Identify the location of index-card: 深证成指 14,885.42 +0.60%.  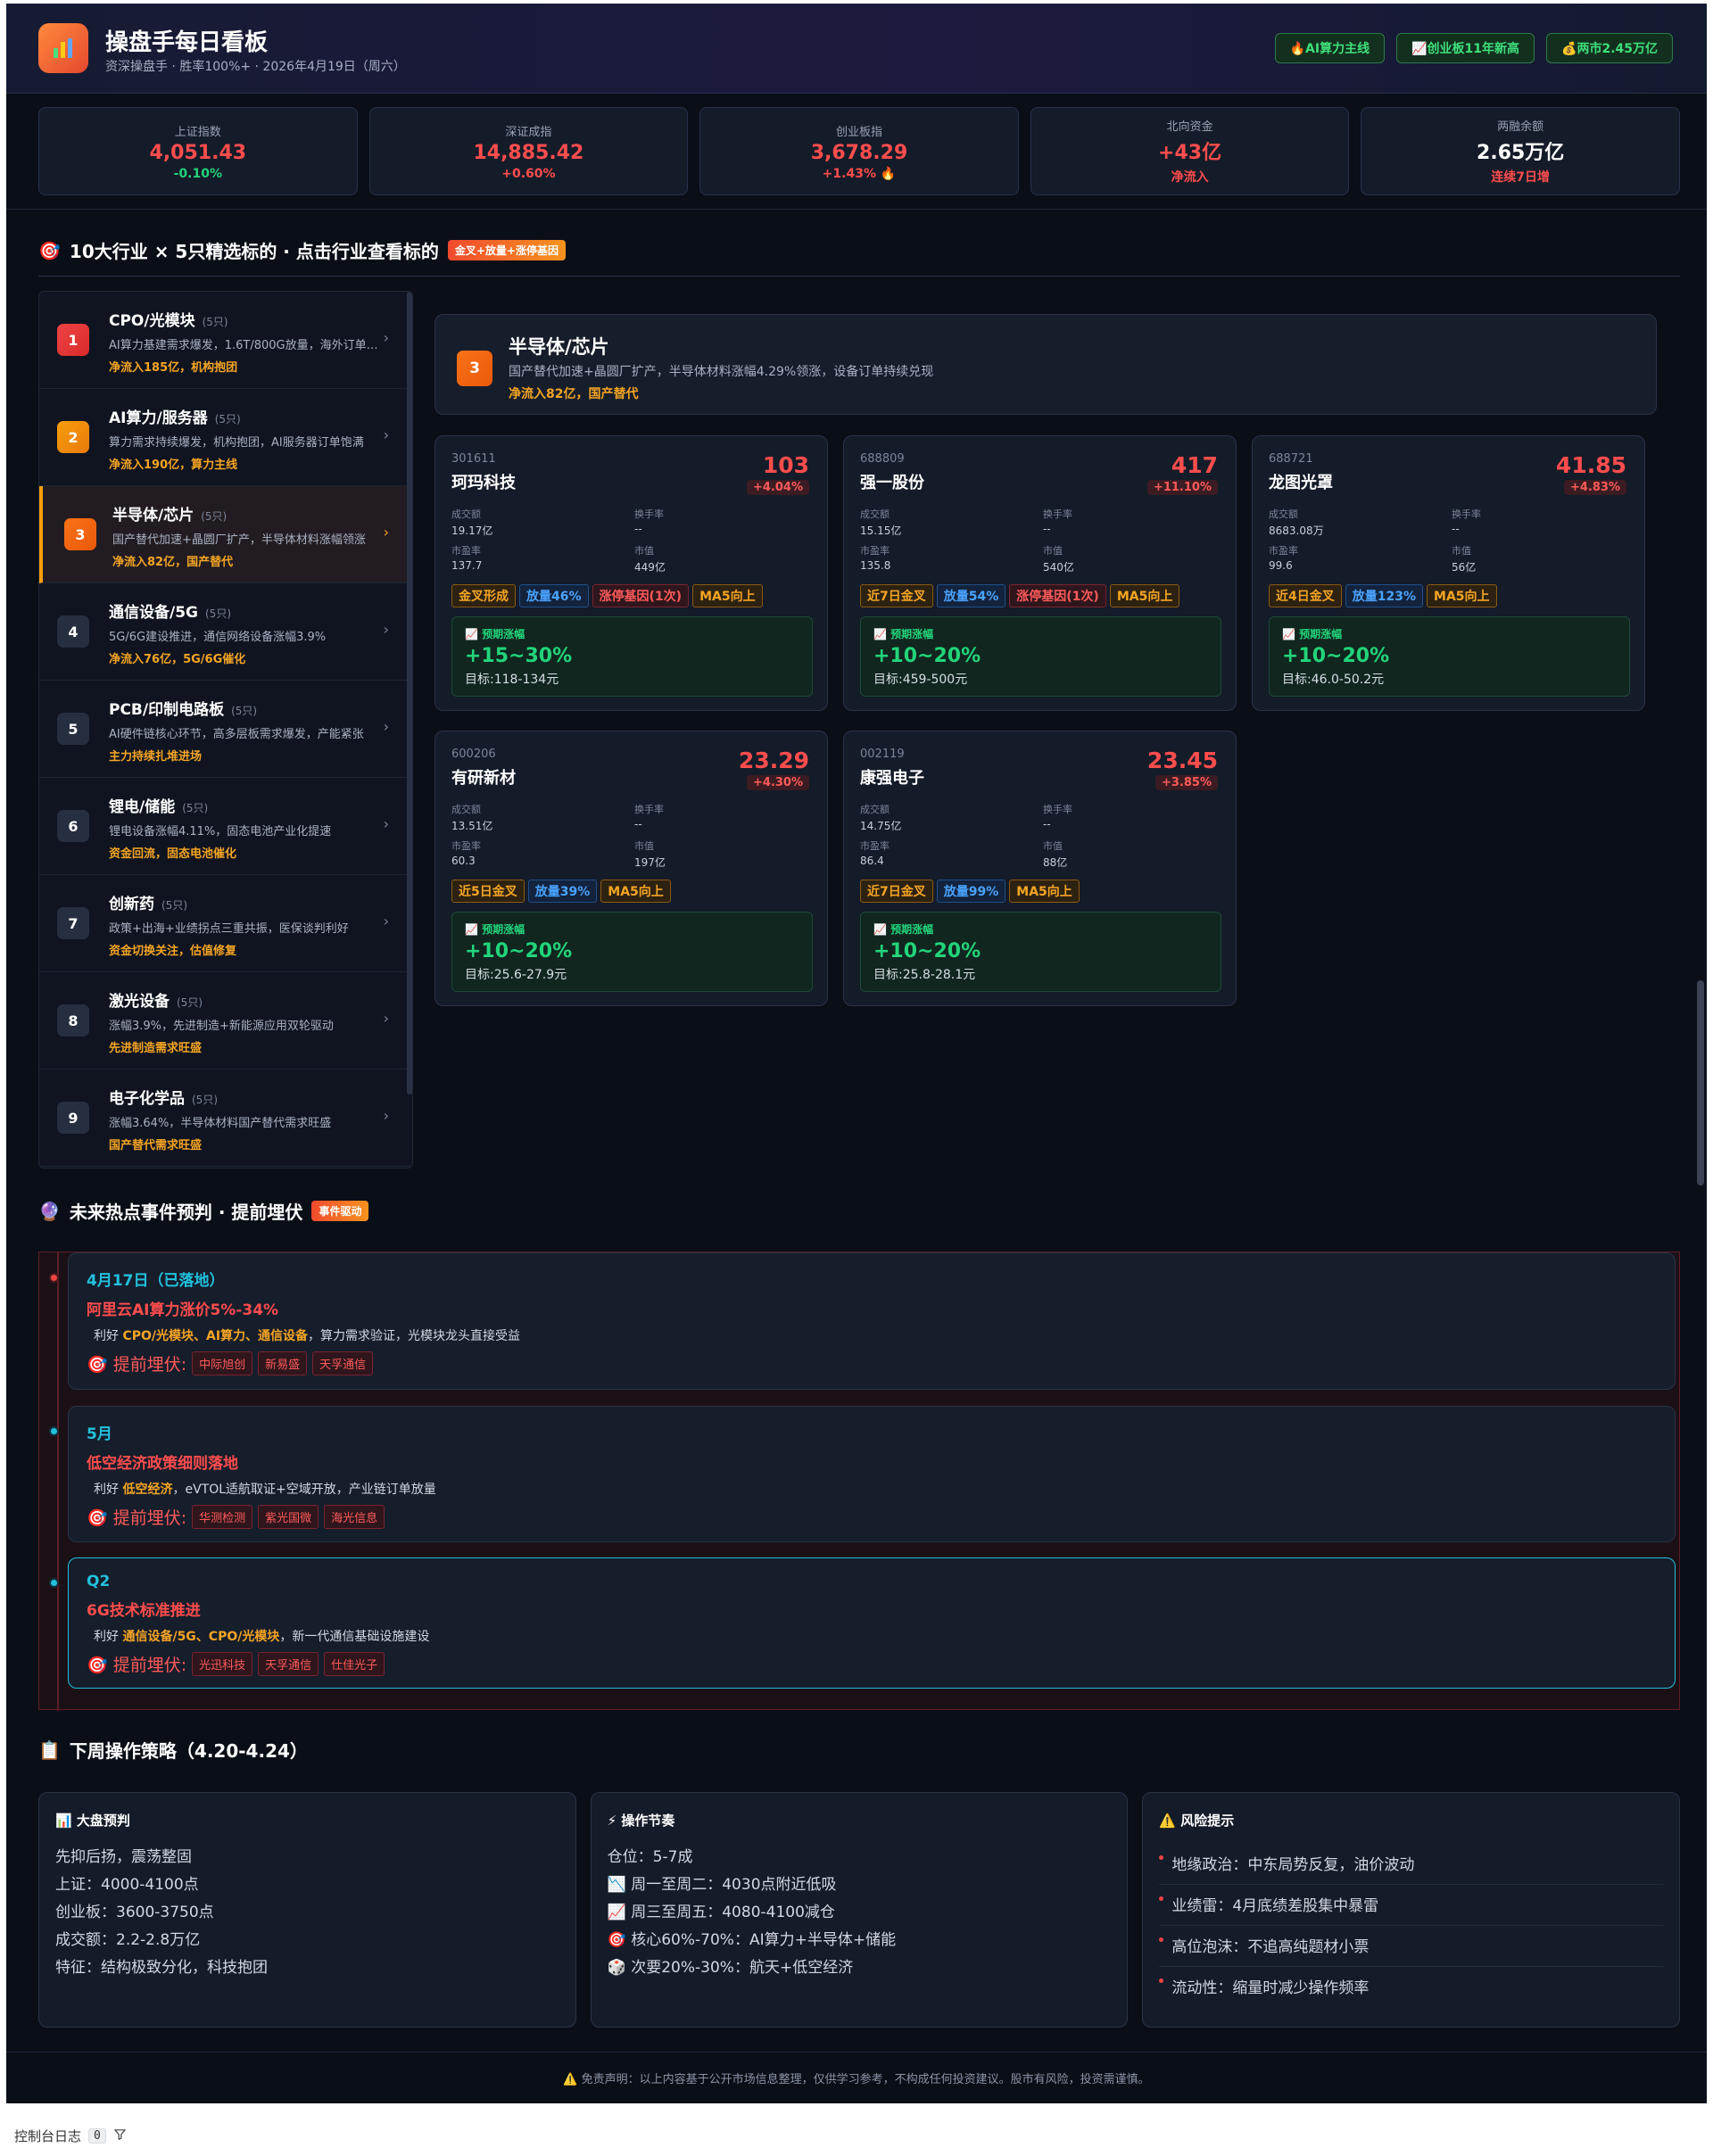
(528, 151).